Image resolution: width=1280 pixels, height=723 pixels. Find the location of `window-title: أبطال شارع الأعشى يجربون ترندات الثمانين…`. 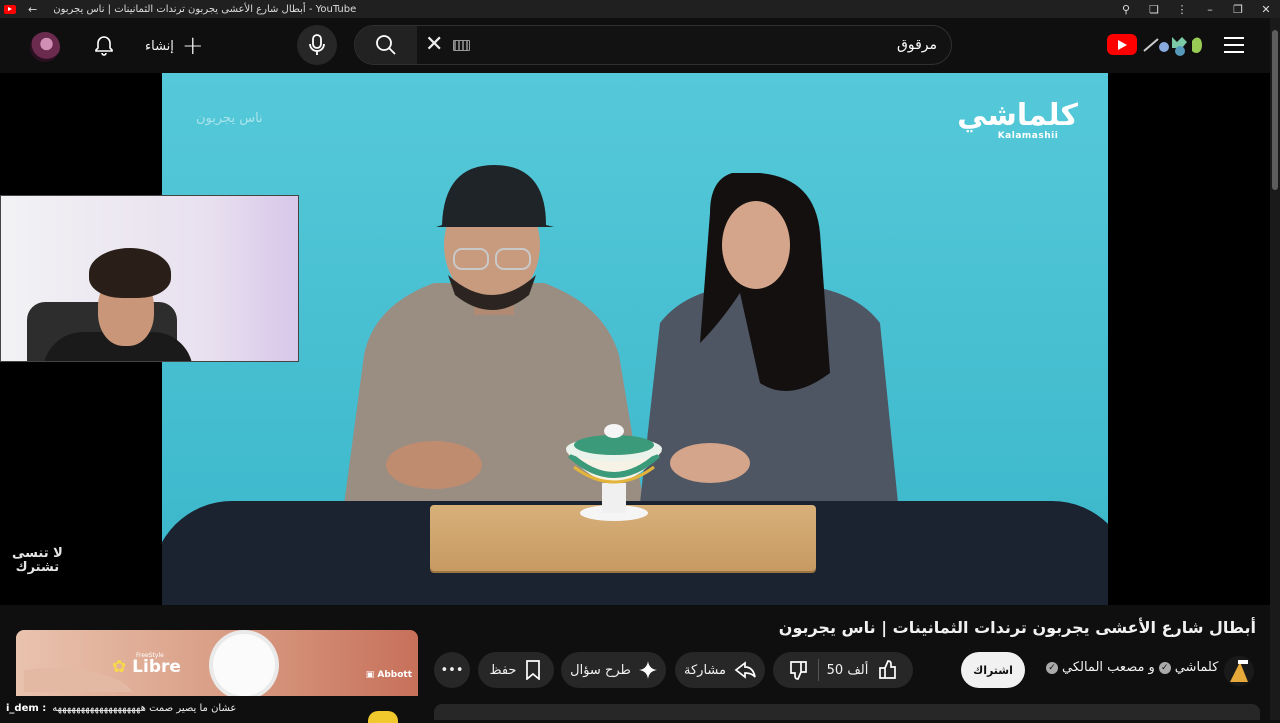

window-title: أبطال شارع الأعشى يجربون ترندات الثمانين… is located at coordinates (205, 9).